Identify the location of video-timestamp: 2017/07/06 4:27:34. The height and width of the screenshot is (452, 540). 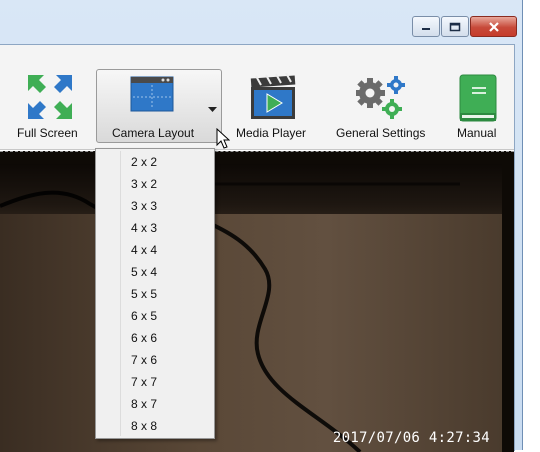
(411, 438).